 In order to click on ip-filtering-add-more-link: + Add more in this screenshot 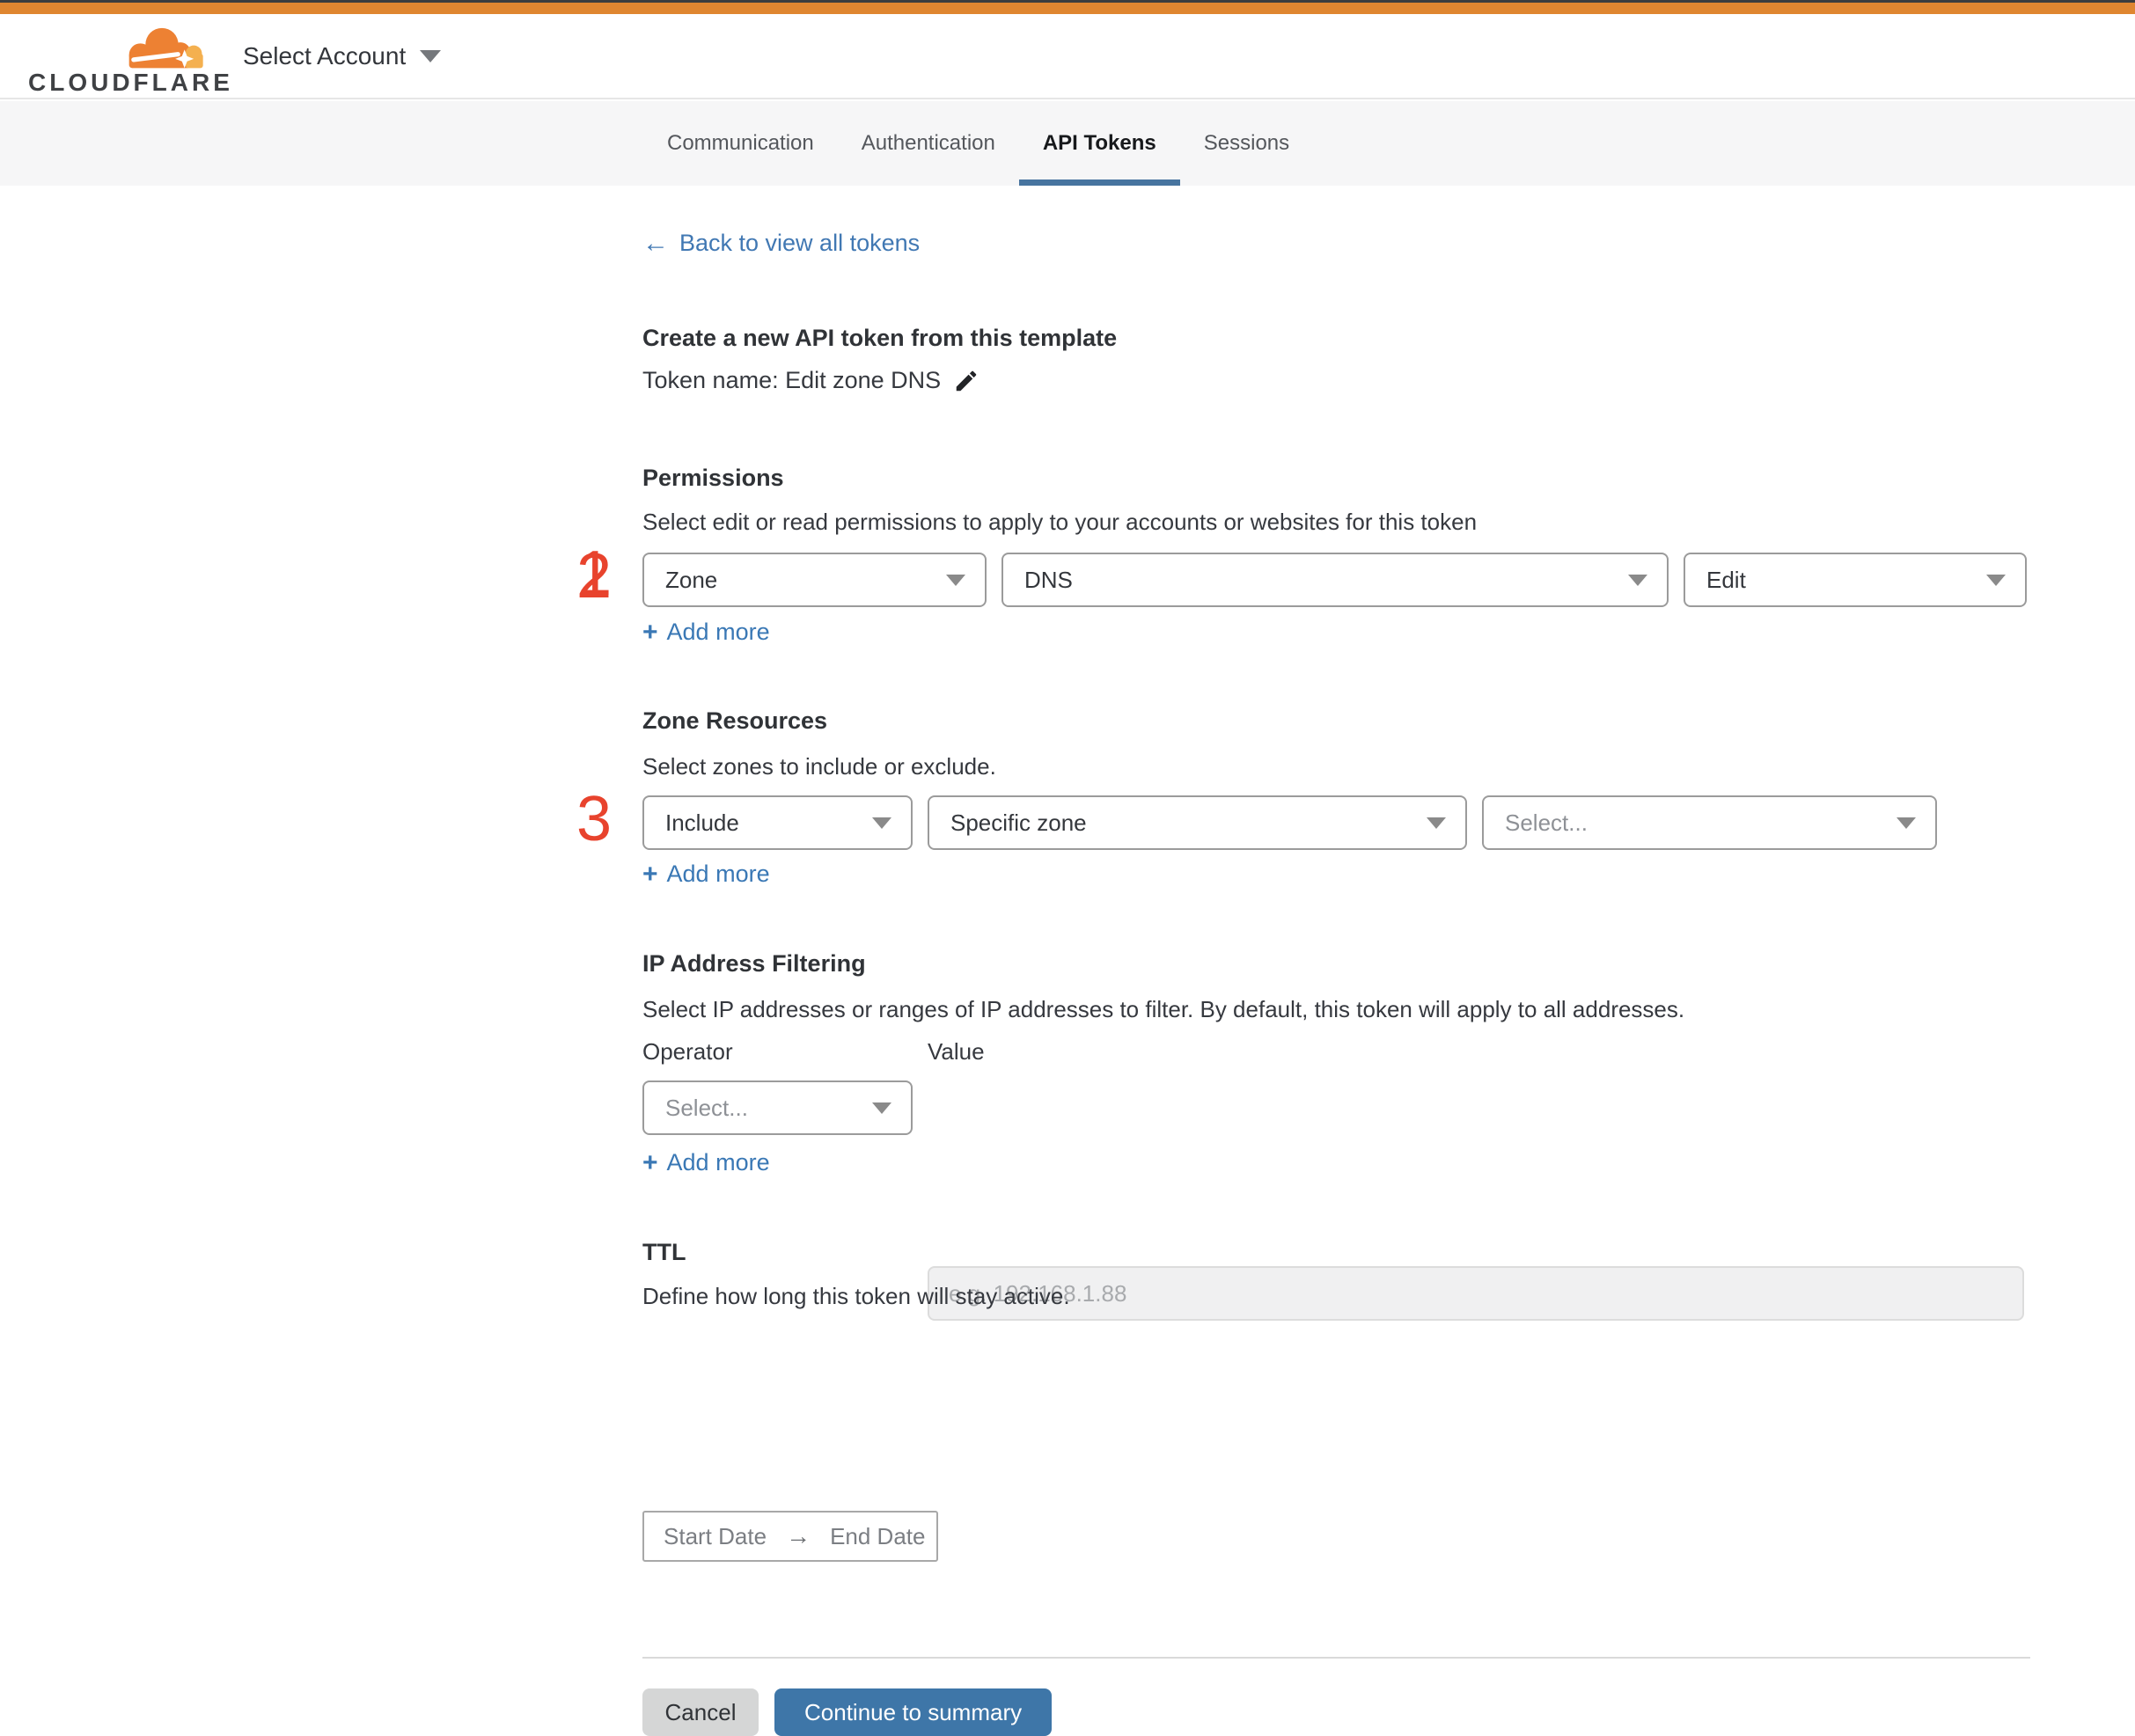, I will do `click(706, 1162)`.